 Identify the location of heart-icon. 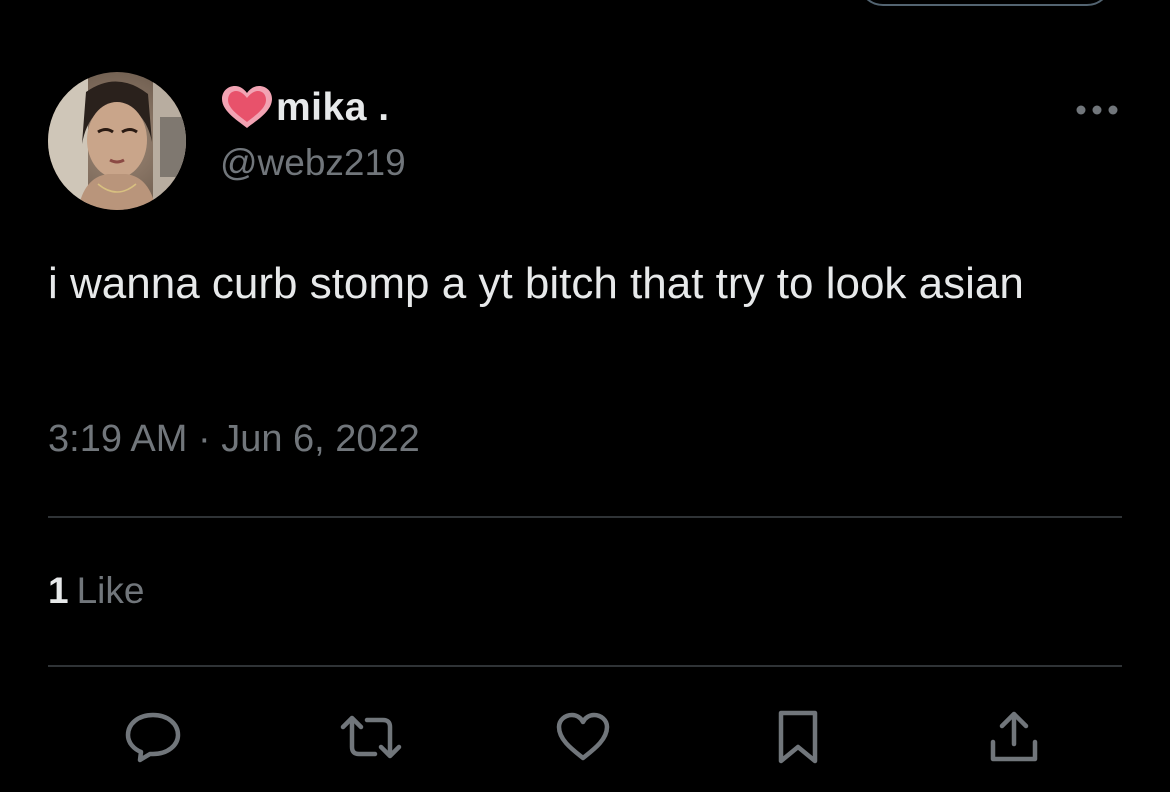
(583, 736).